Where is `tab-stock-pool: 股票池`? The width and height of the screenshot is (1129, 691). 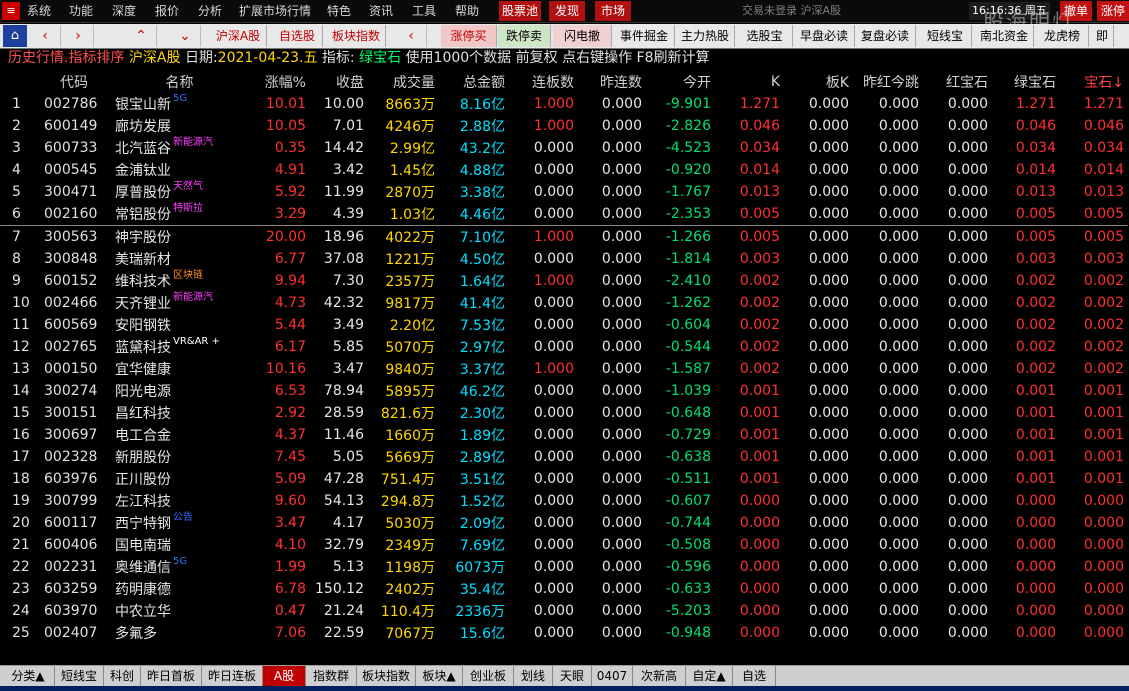 tab-stock-pool: 股票池 is located at coordinates (520, 11).